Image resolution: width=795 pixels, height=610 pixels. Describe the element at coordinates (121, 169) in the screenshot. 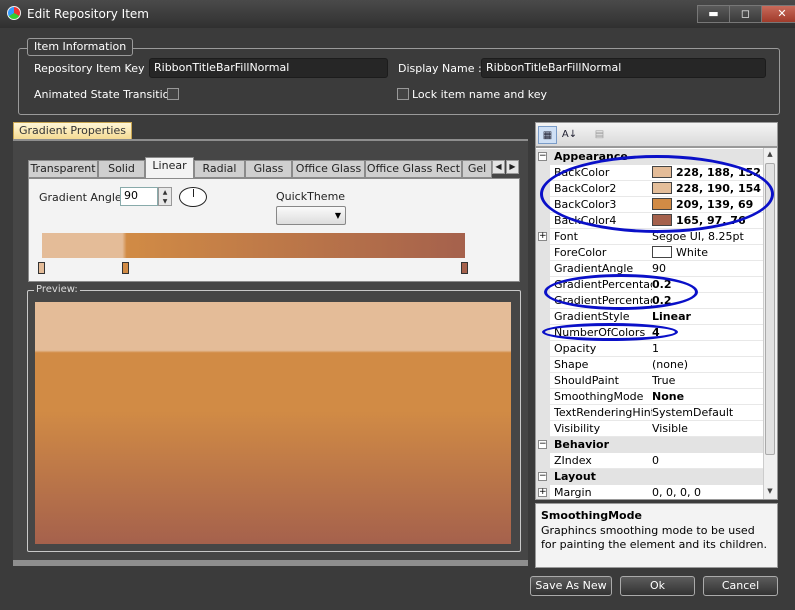

I see `tab-solid: Solid` at that location.